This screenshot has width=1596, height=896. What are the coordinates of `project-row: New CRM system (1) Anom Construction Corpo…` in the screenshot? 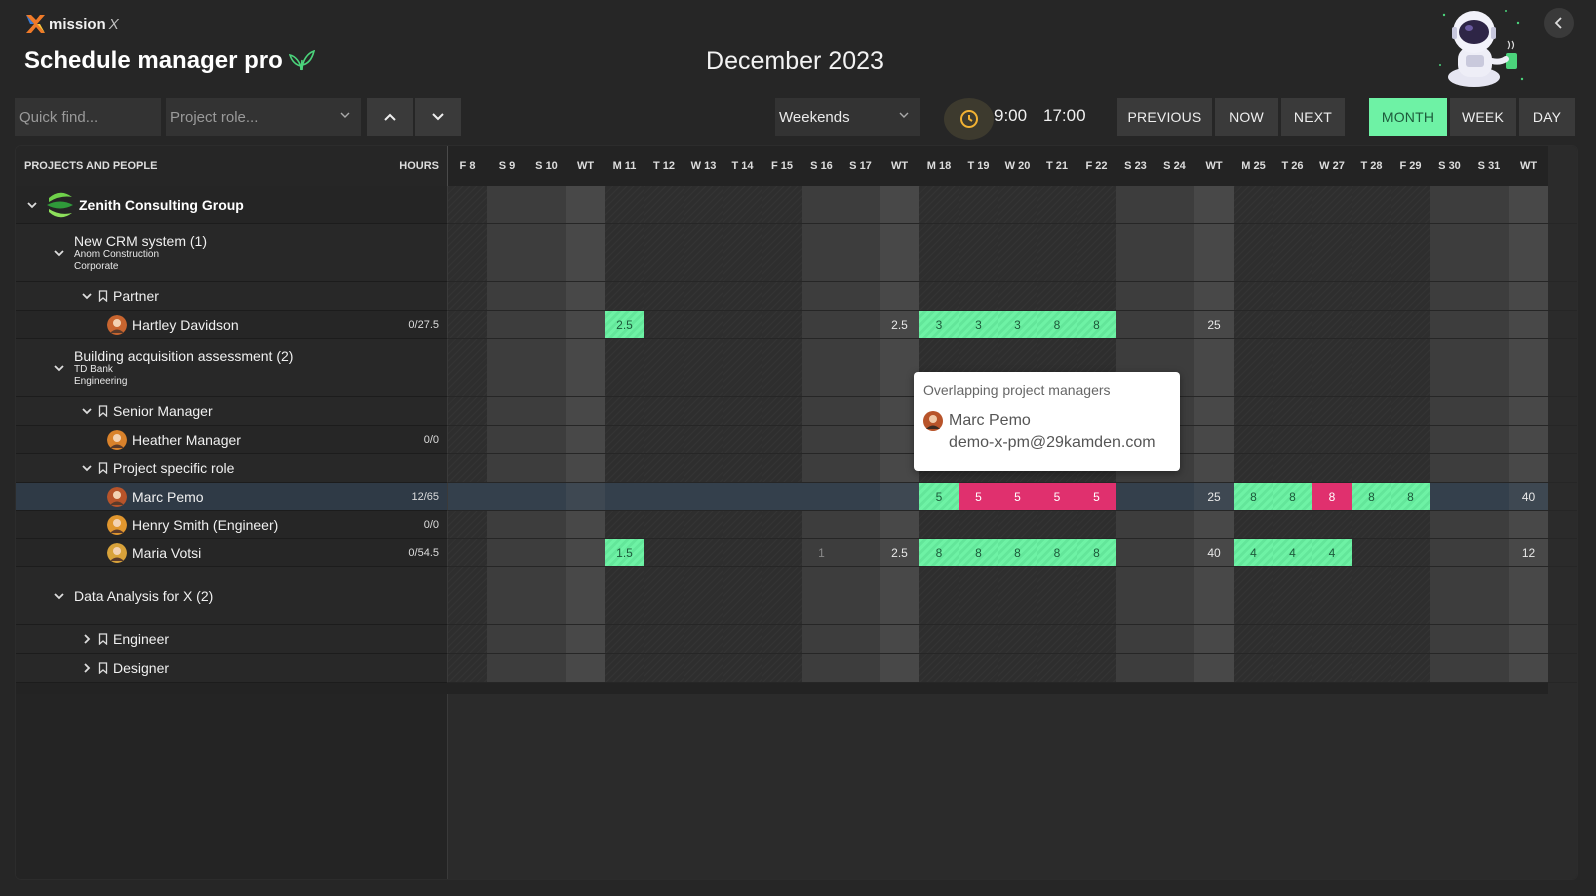 It's located at (232, 253).